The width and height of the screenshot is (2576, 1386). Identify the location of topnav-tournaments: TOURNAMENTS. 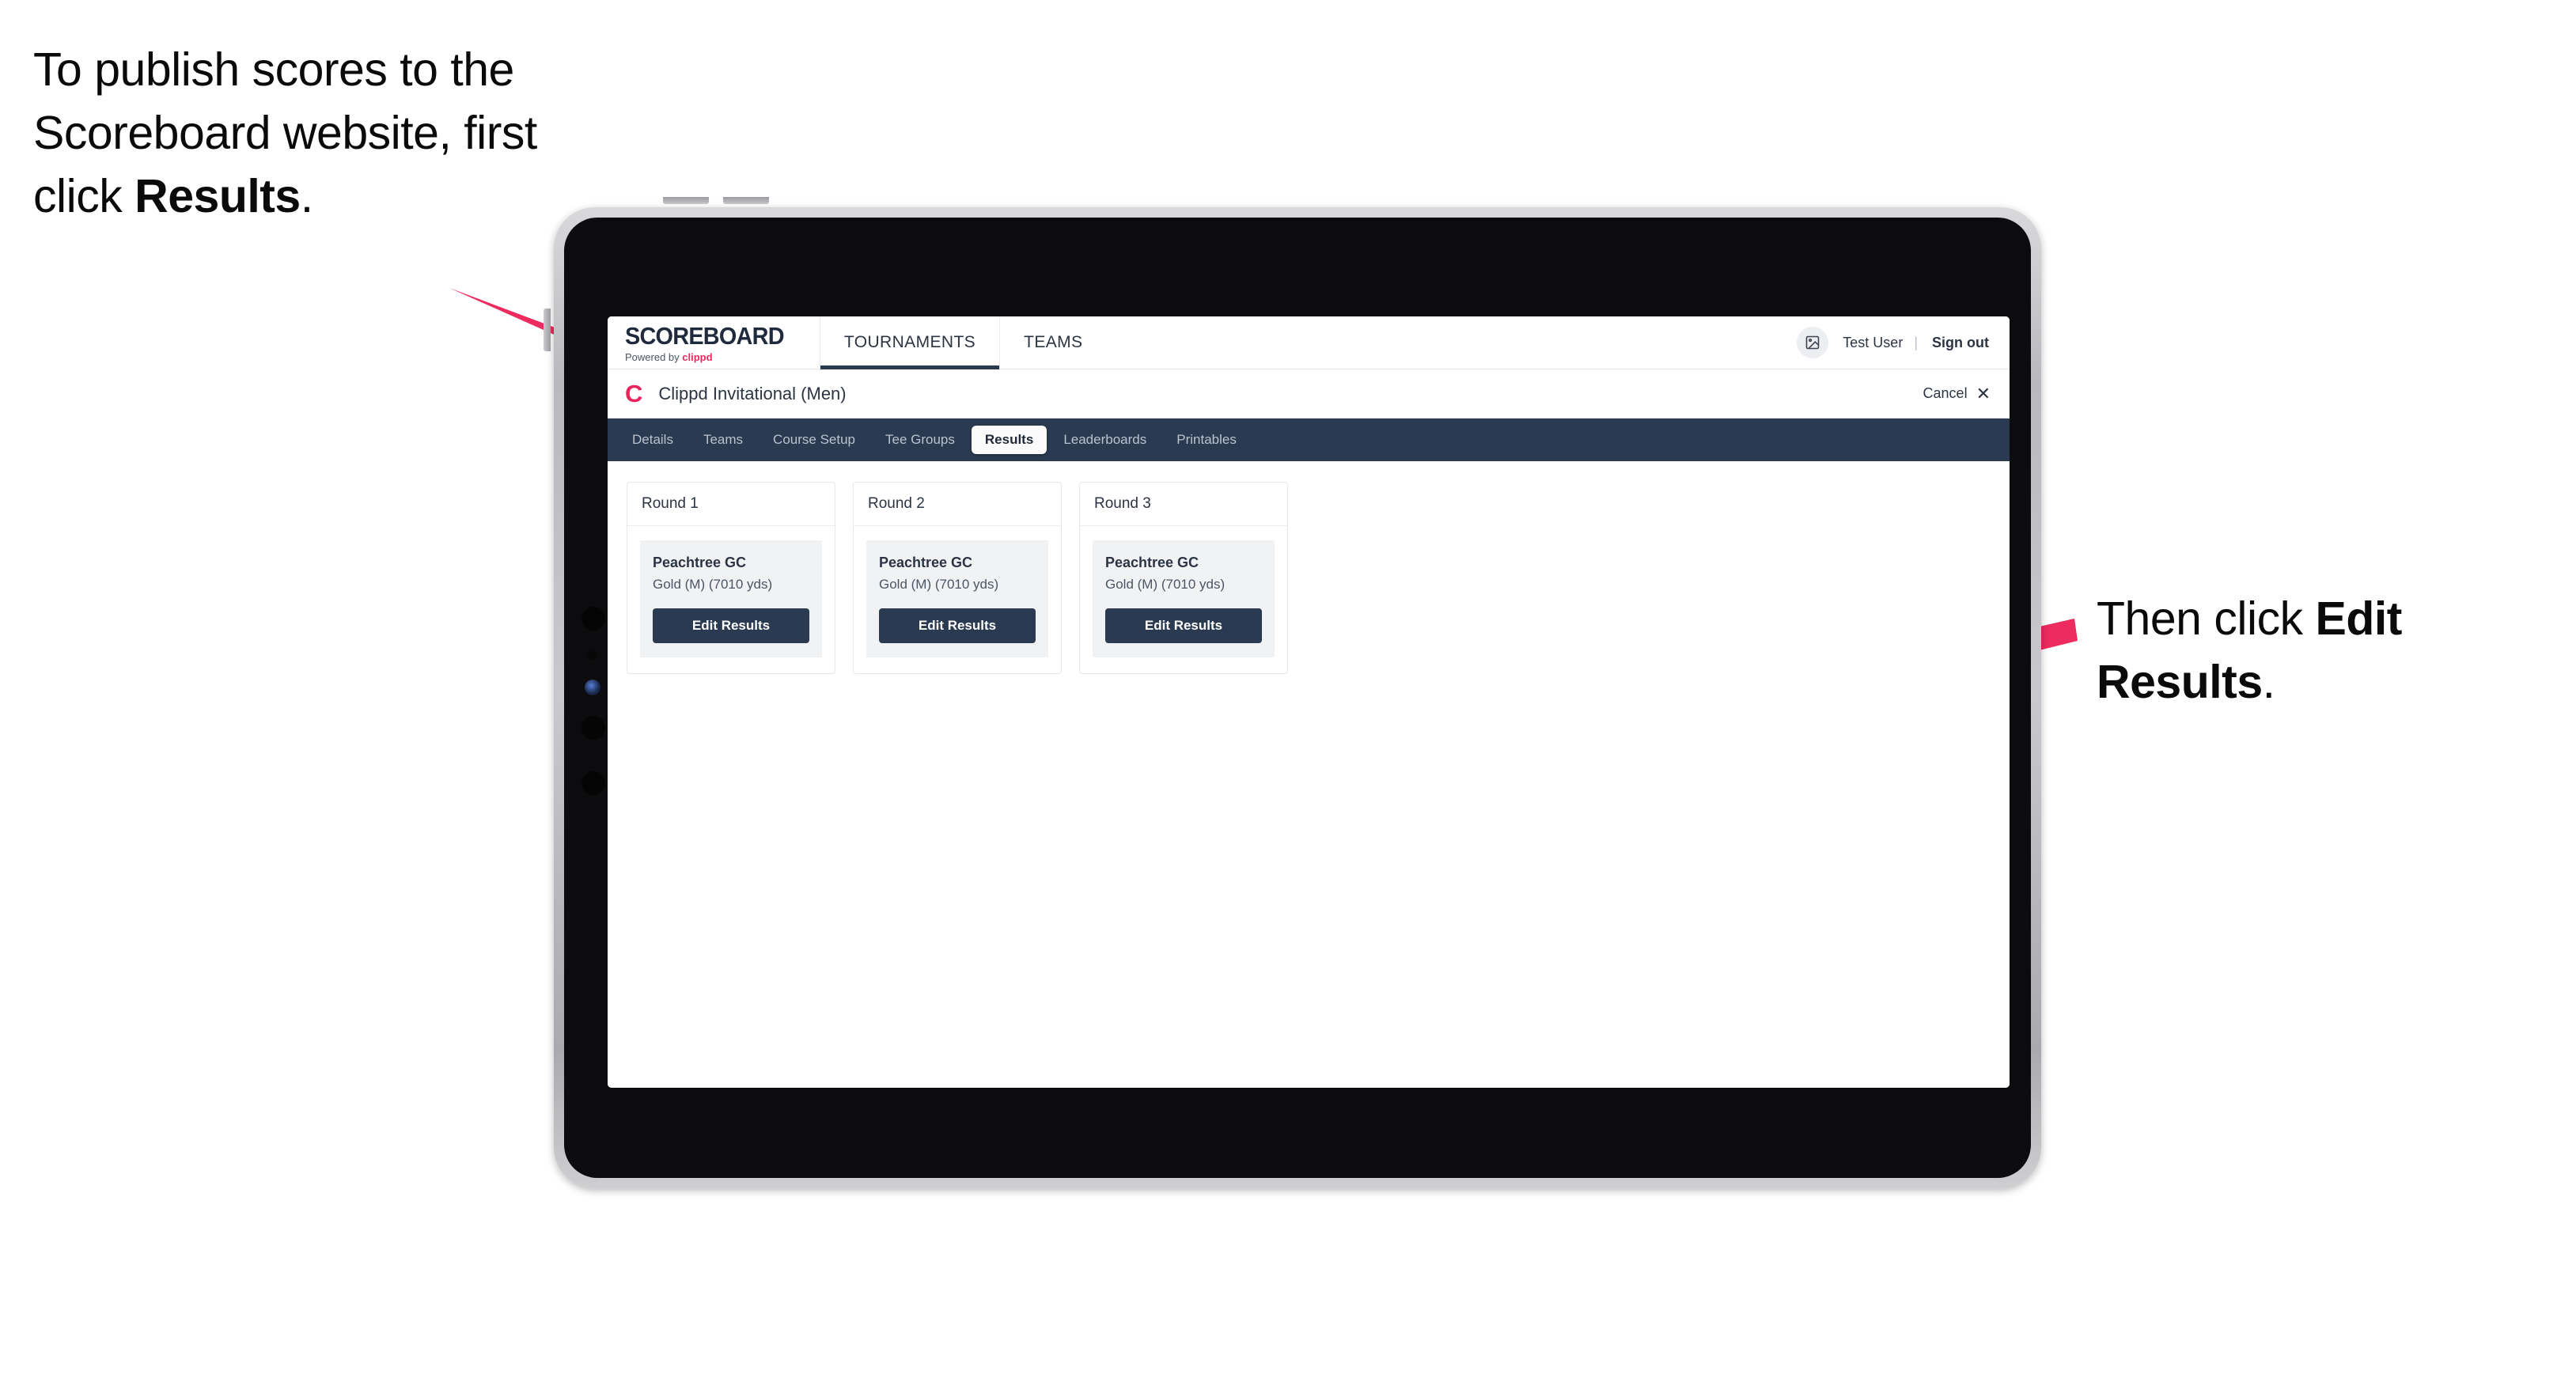
(909, 342).